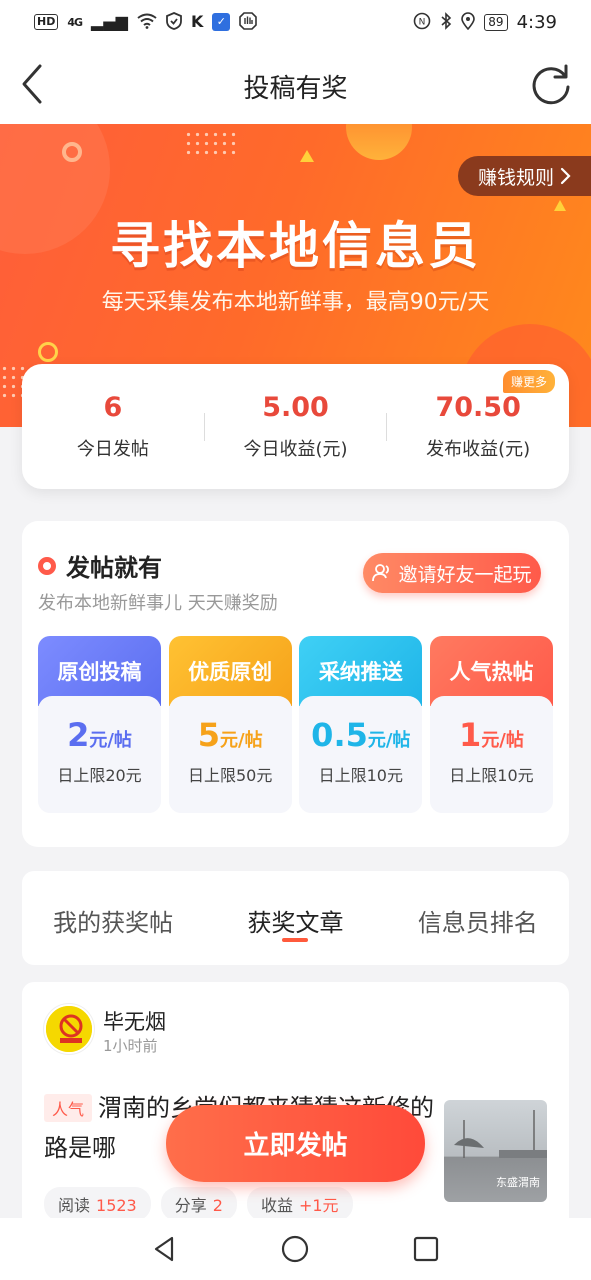  I want to click on battery-icon: 89, so click(496, 22).